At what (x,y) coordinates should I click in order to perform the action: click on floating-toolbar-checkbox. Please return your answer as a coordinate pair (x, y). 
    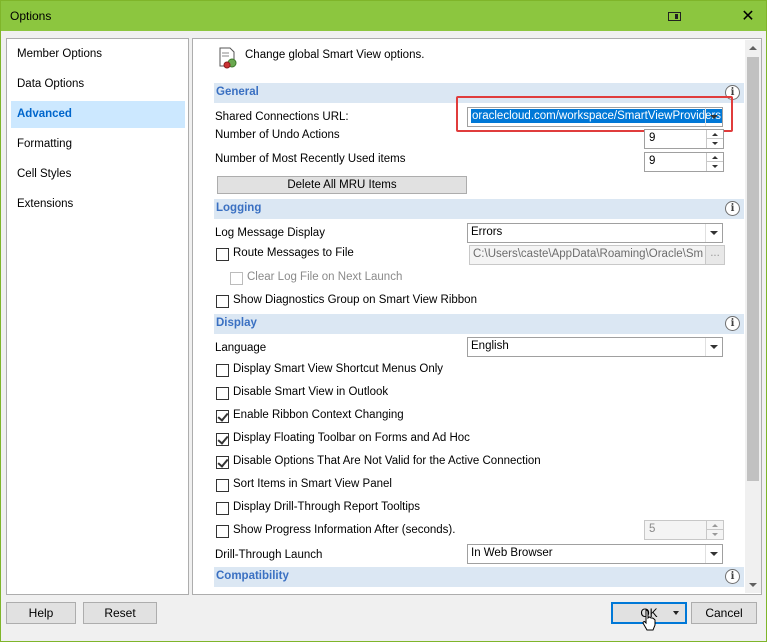
    Looking at the image, I should click on (222, 439).